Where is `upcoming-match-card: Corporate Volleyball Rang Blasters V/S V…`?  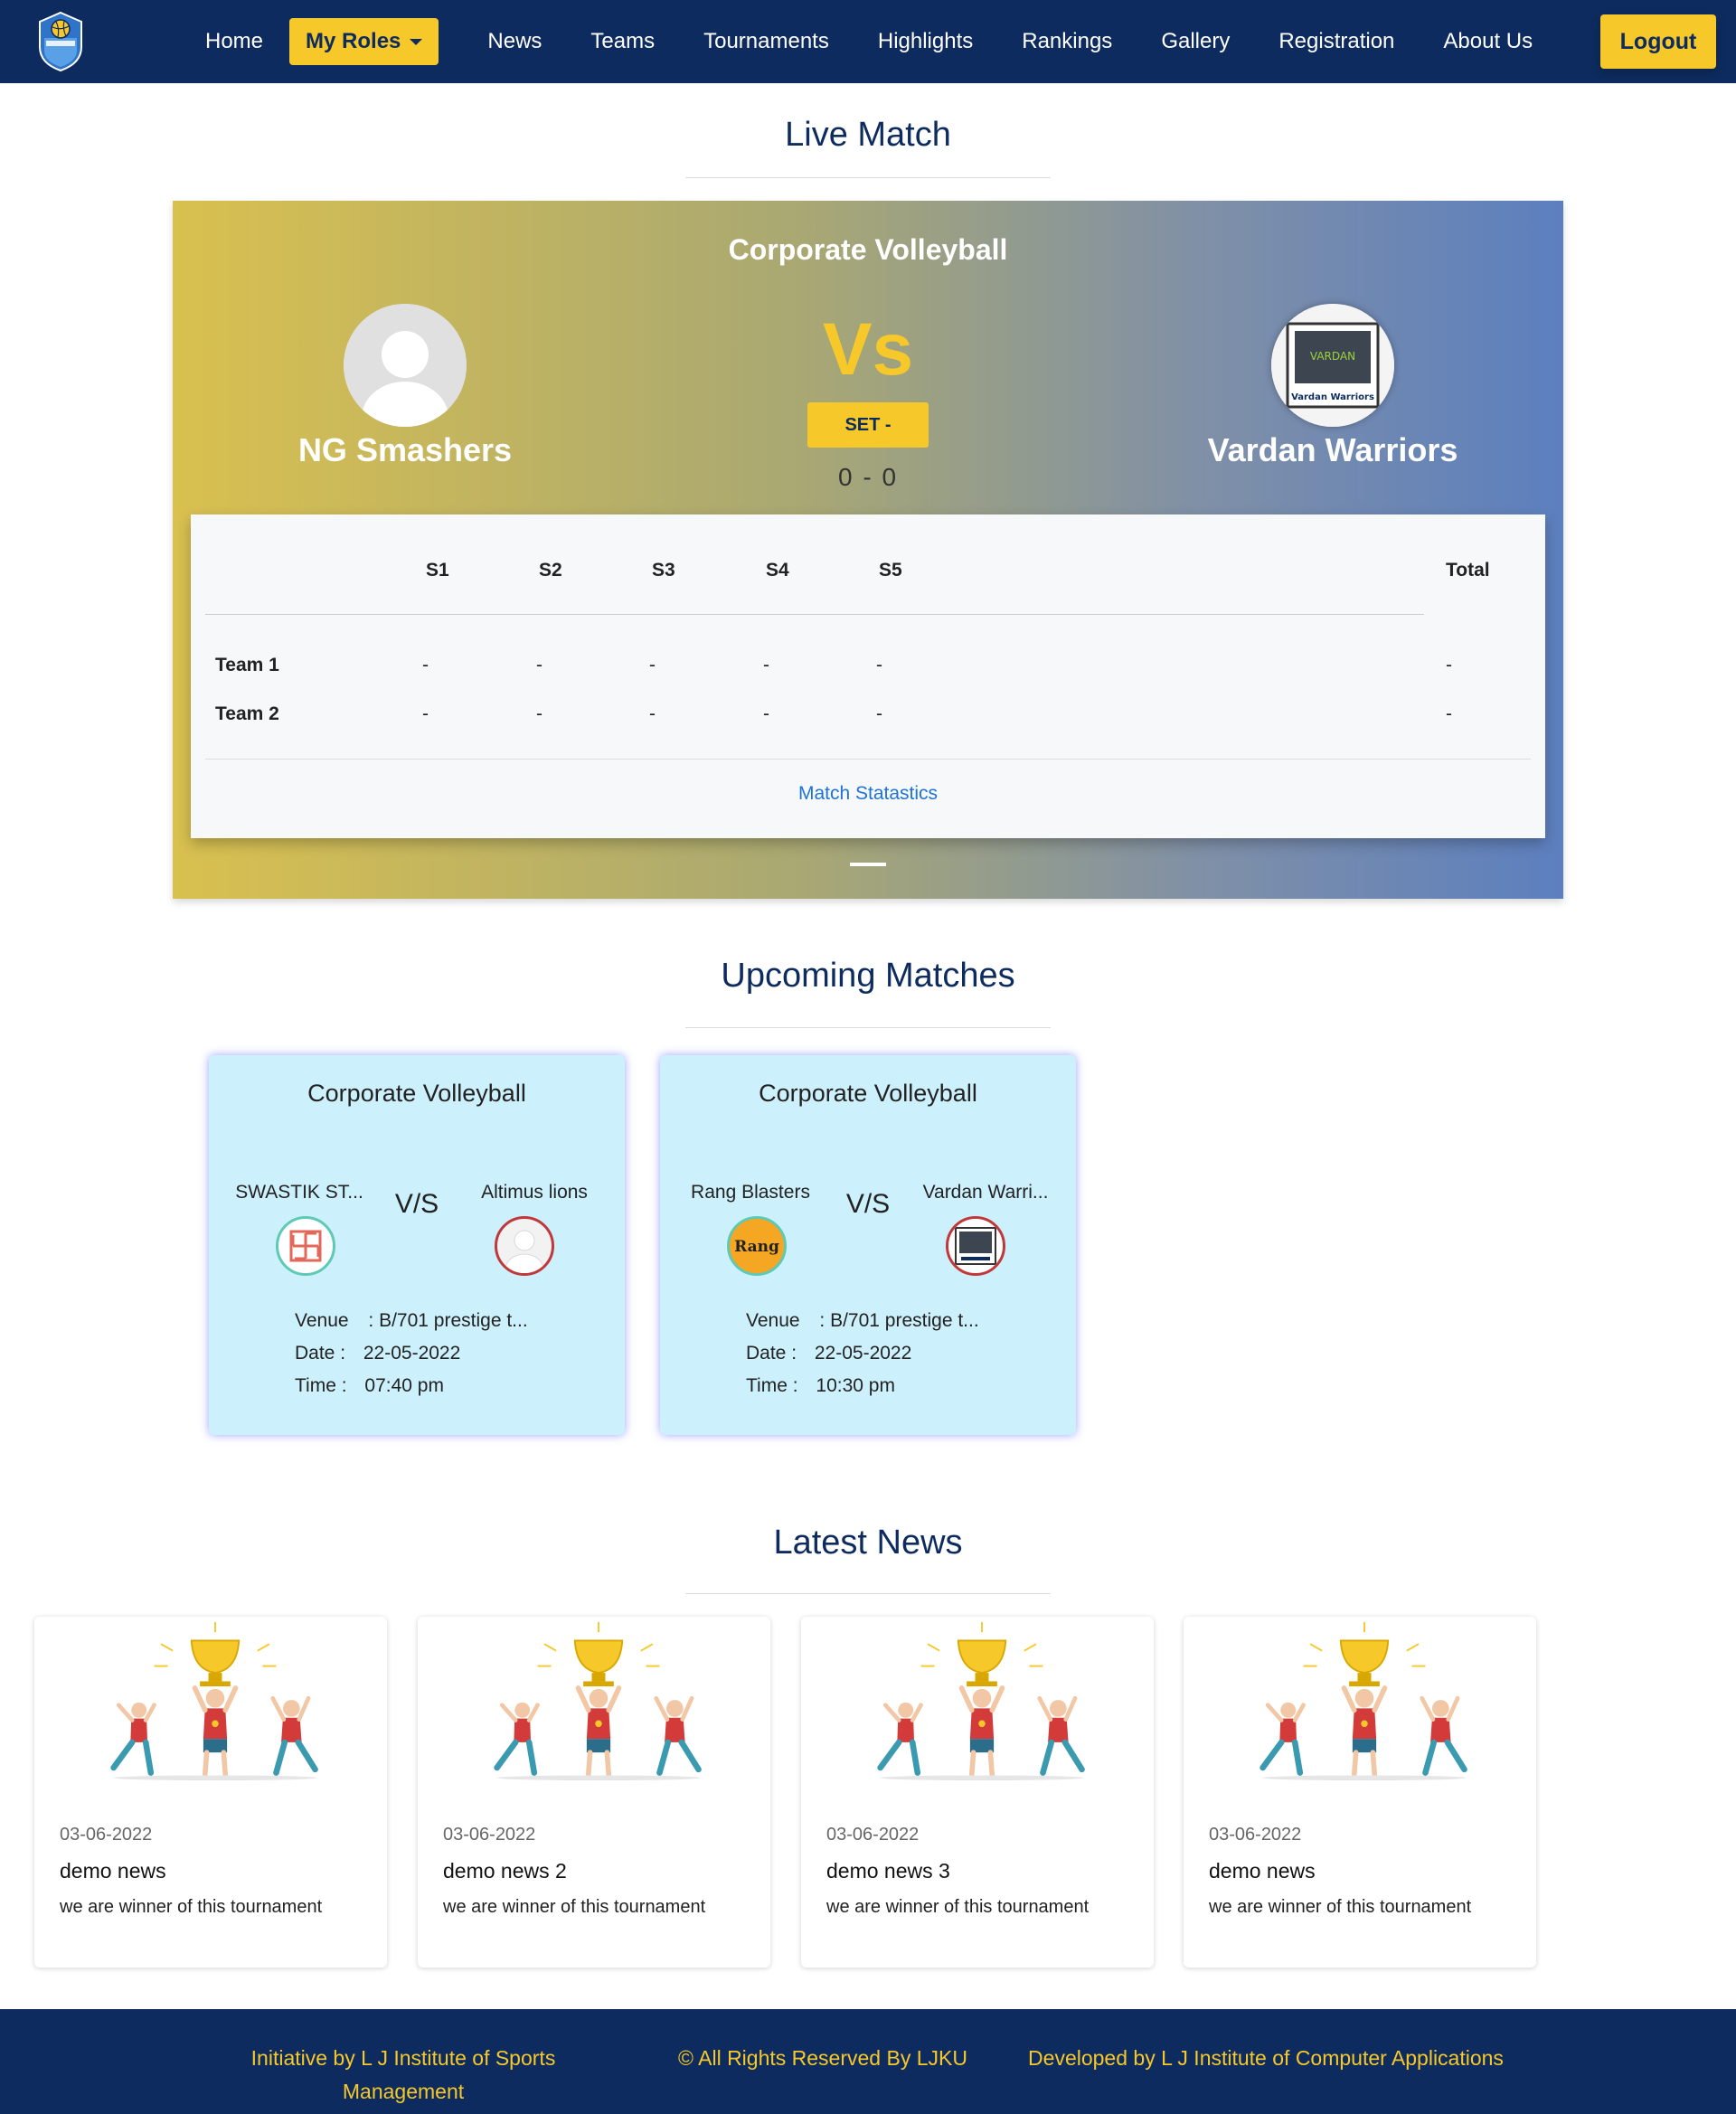 upcoming-match-card: Corporate Volleyball Rang Blasters V/S V… is located at coordinates (868, 1245).